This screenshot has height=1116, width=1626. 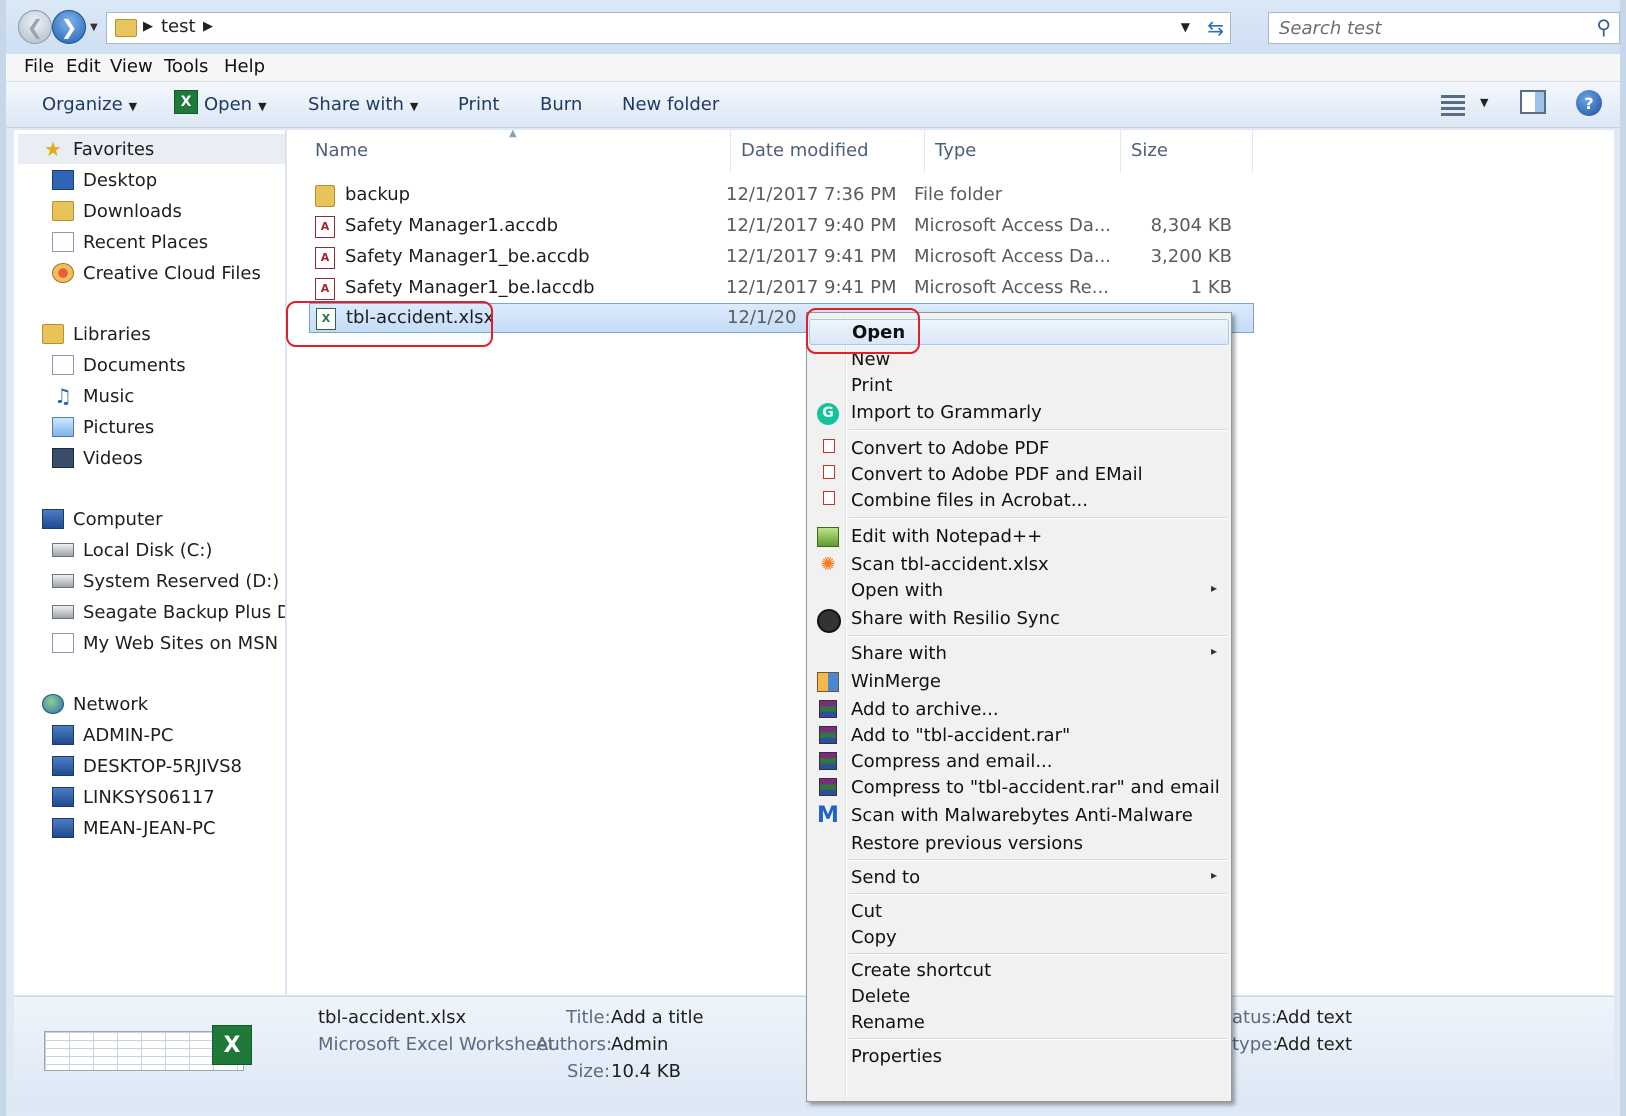 I want to click on file-date: 12/1/2017 9:40 PM, so click(x=811, y=225).